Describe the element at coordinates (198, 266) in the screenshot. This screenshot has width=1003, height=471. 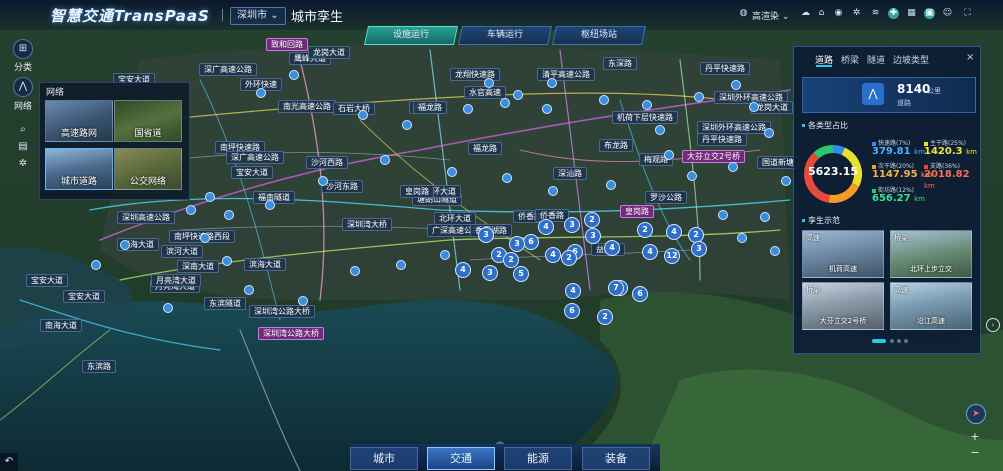
I see `road-label: 深南大道` at that location.